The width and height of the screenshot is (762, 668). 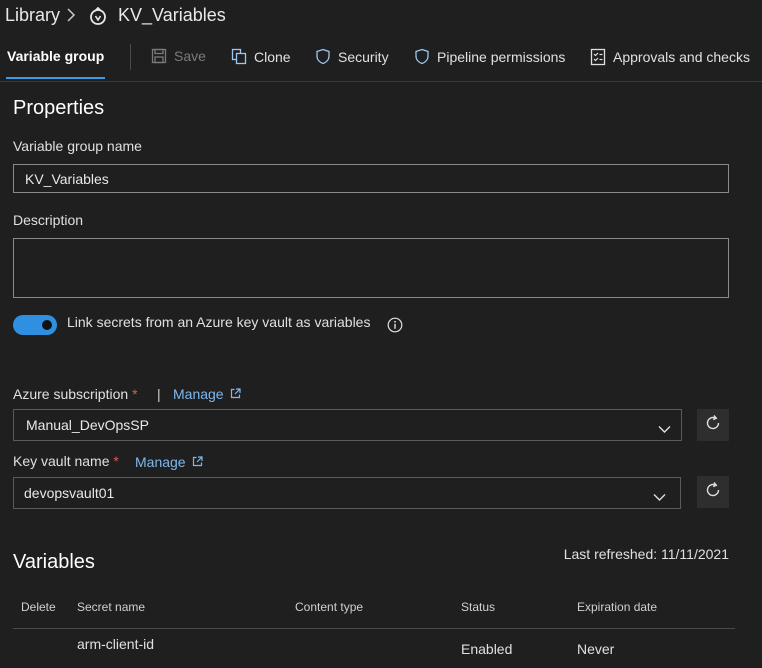 I want to click on toolbar-bottom-border, so click(x=381, y=81).